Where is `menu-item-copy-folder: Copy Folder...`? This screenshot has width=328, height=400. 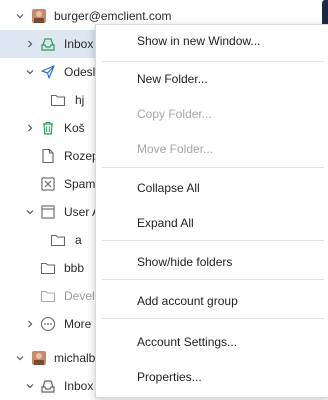
menu-item-copy-folder: Copy Folder... is located at coordinates (212, 114).